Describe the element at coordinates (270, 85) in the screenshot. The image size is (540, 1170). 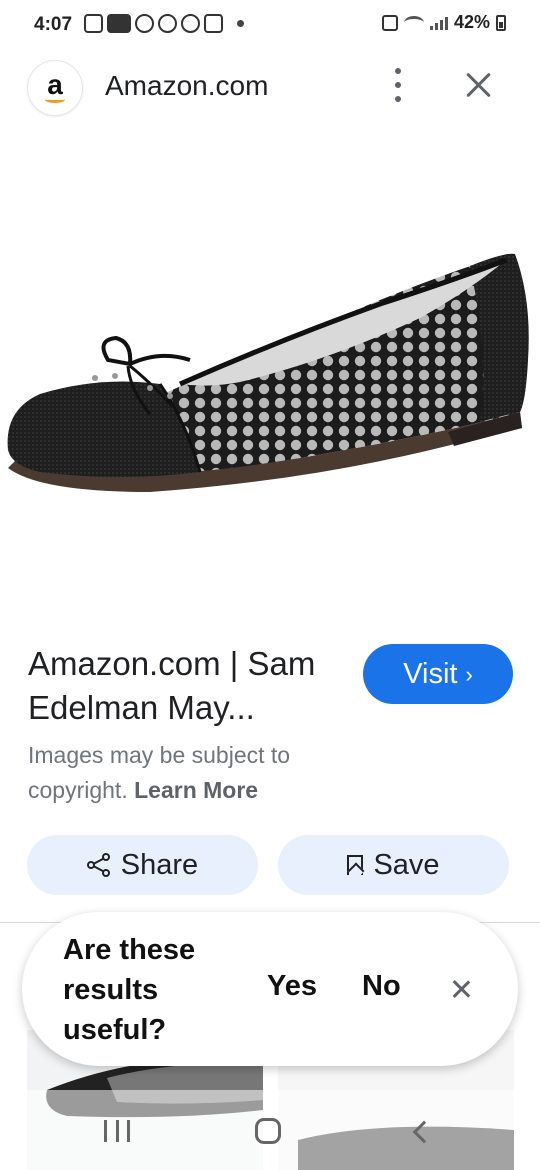
I see `viewer-header: a Amazon.com` at that location.